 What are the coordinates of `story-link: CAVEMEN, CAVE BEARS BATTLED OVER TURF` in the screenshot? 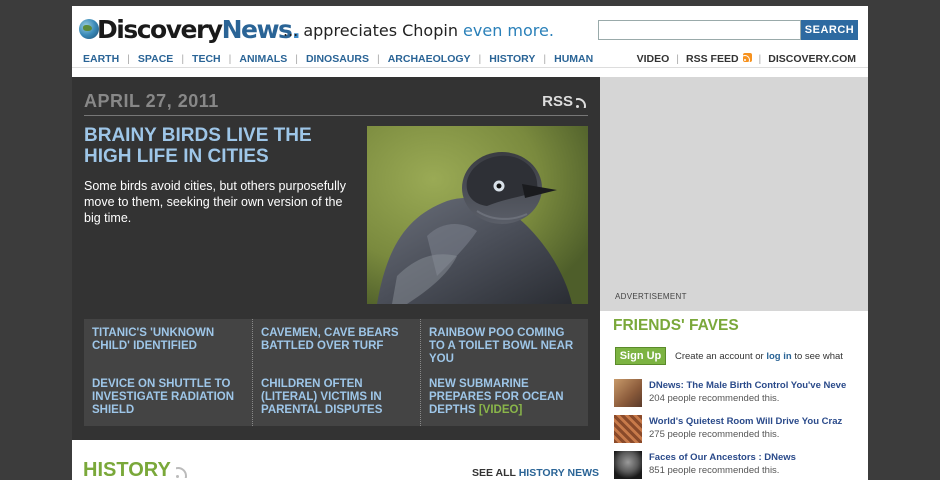 It's located at (336, 340).